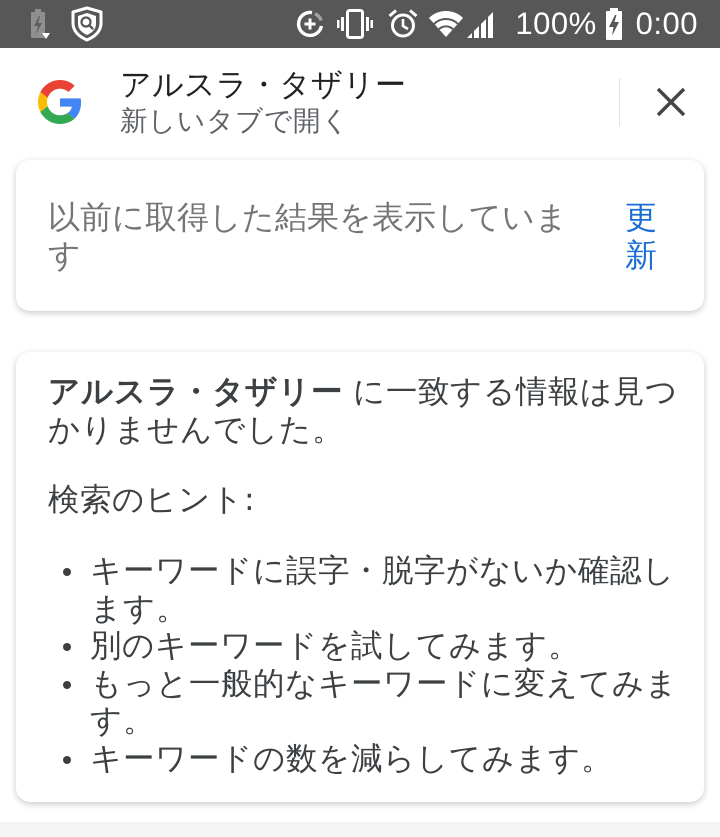 The image size is (720, 837). I want to click on clock-time: 0:00, so click(667, 24).